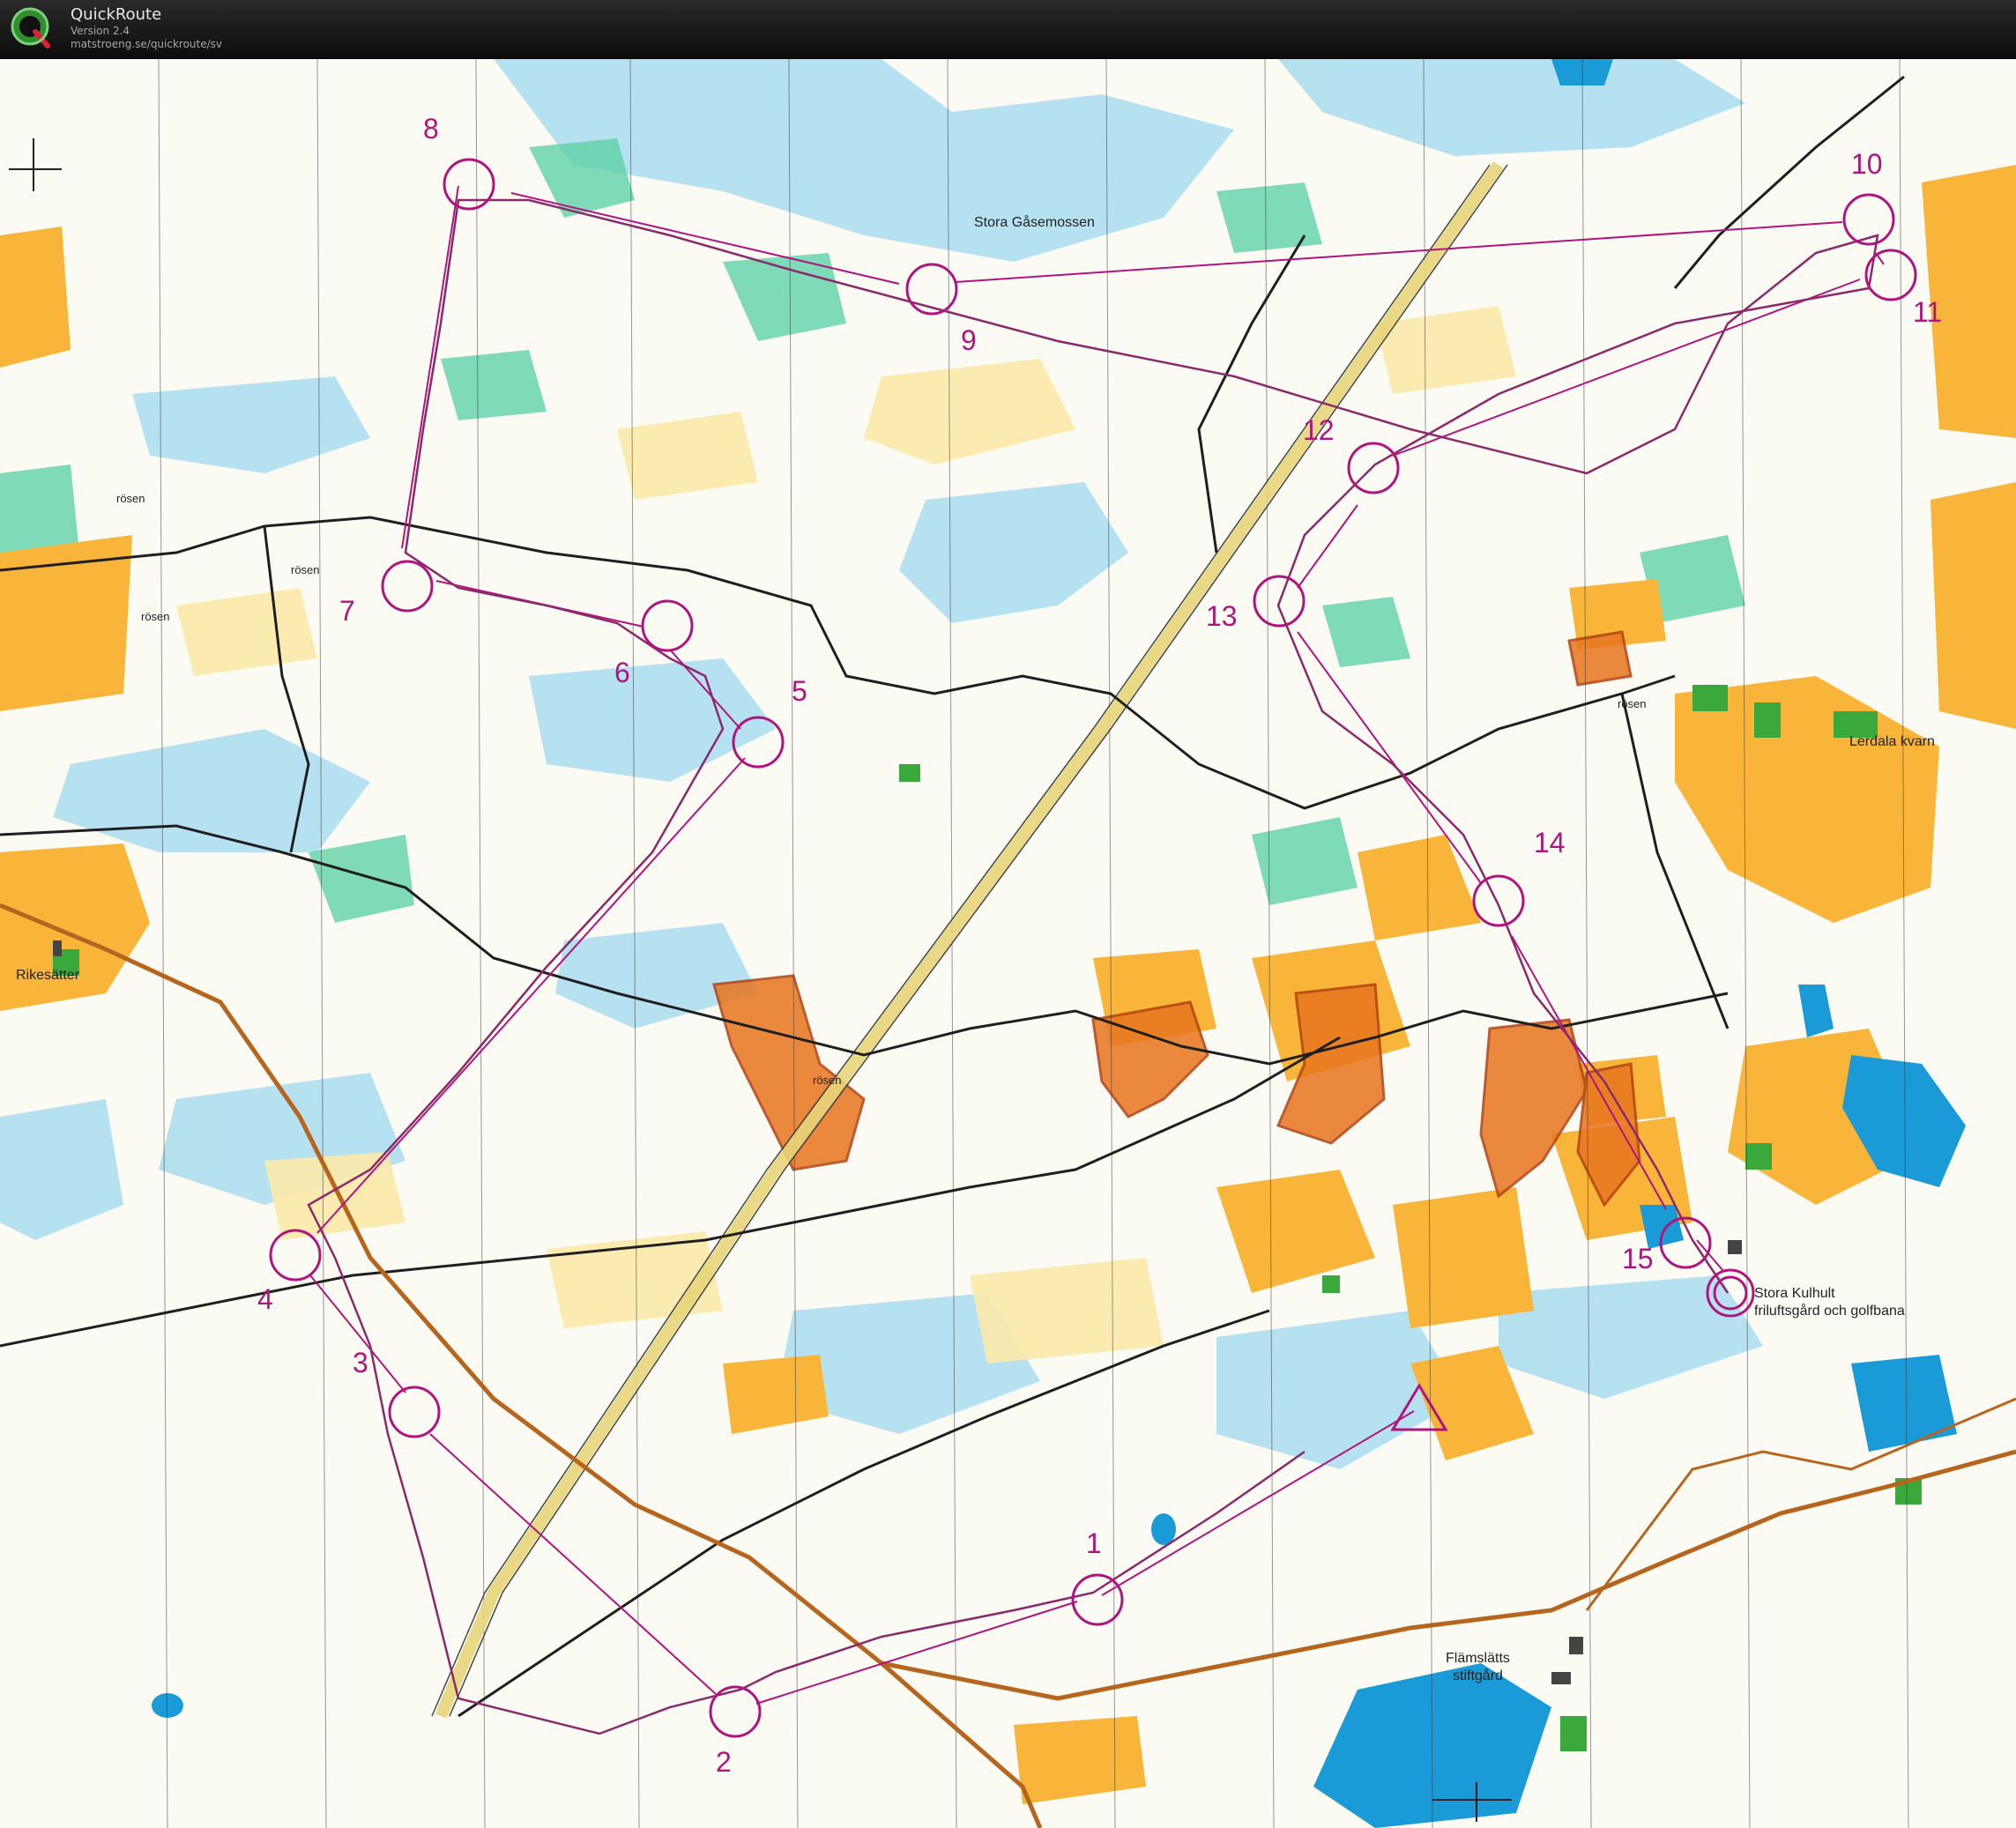 The image size is (2016, 1828). I want to click on label-stora-kulhult-2: friluftsgård och golfbana, so click(1830, 1311).